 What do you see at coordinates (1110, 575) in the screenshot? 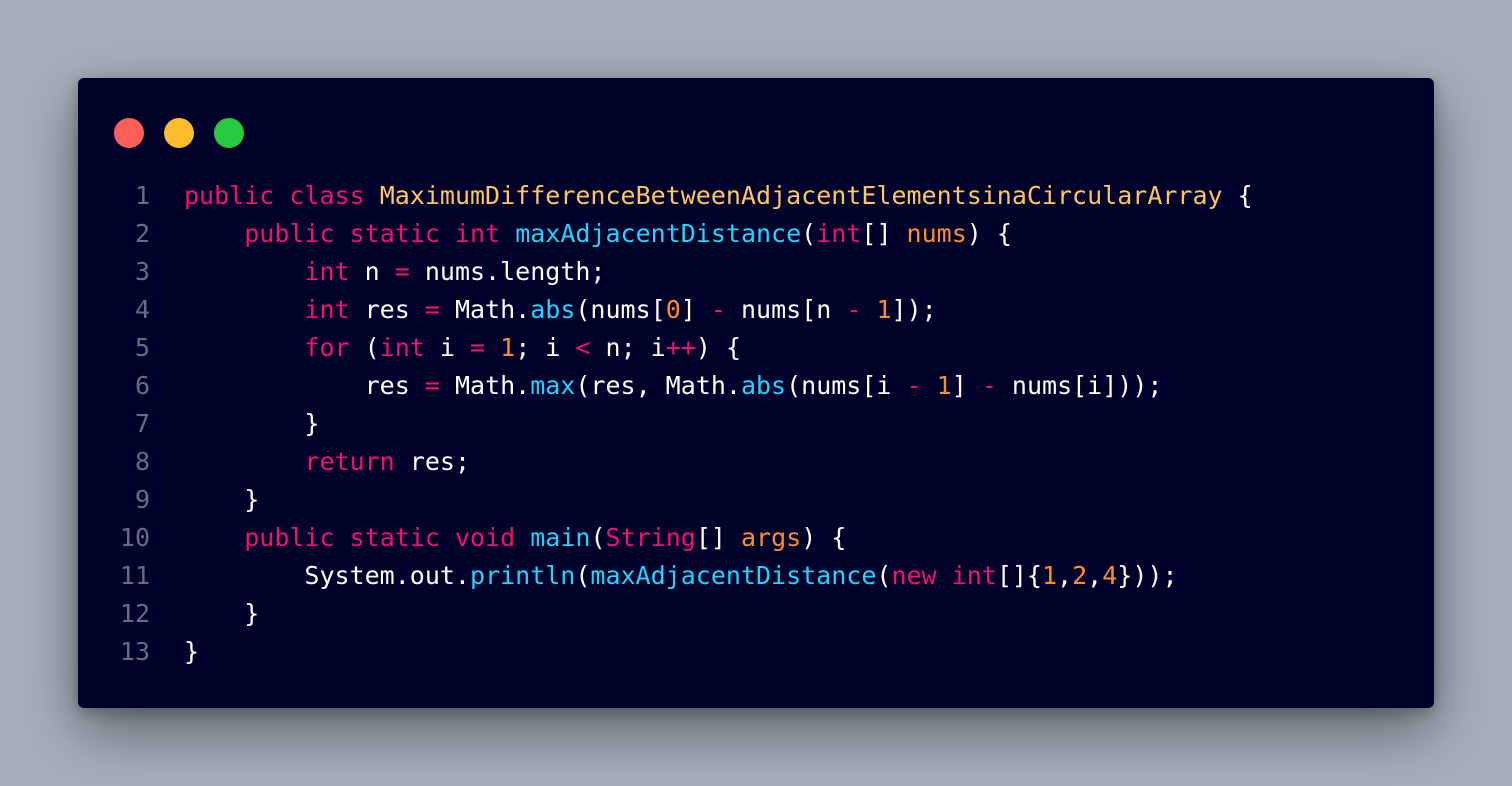
I see `code-token: 4` at bounding box center [1110, 575].